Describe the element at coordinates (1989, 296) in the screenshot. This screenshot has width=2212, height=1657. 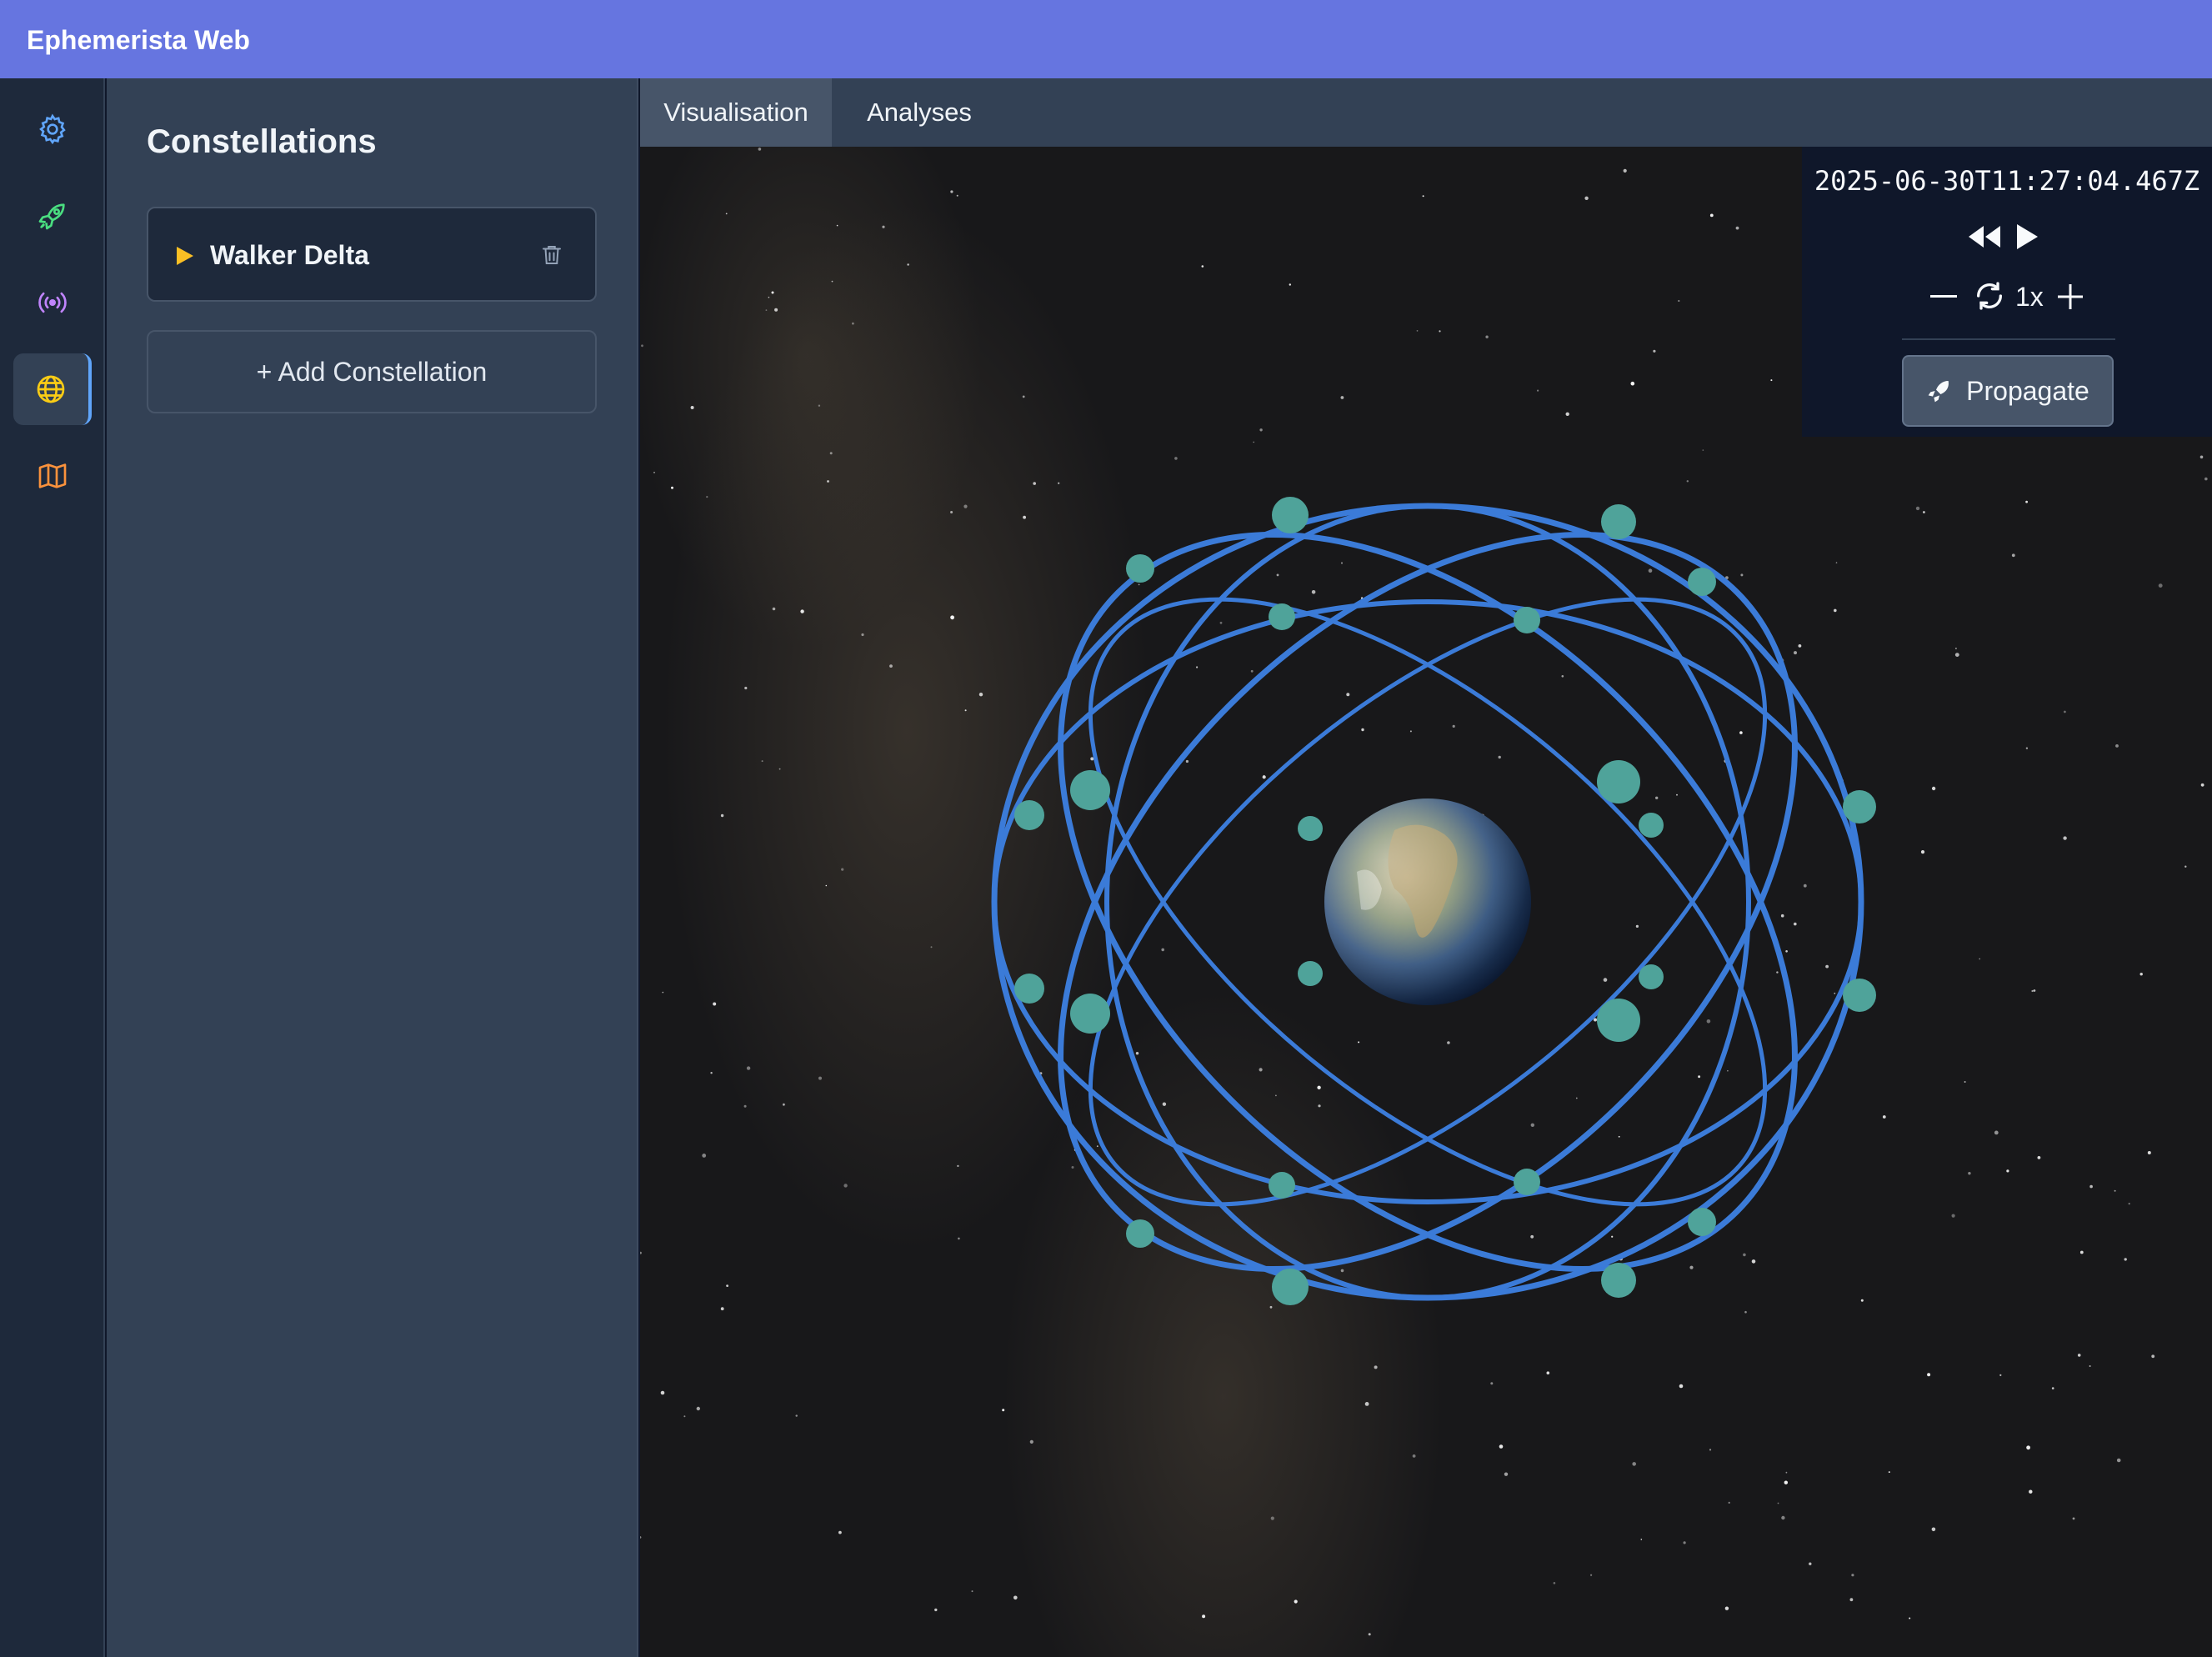
I see `reset-speed-button` at that location.